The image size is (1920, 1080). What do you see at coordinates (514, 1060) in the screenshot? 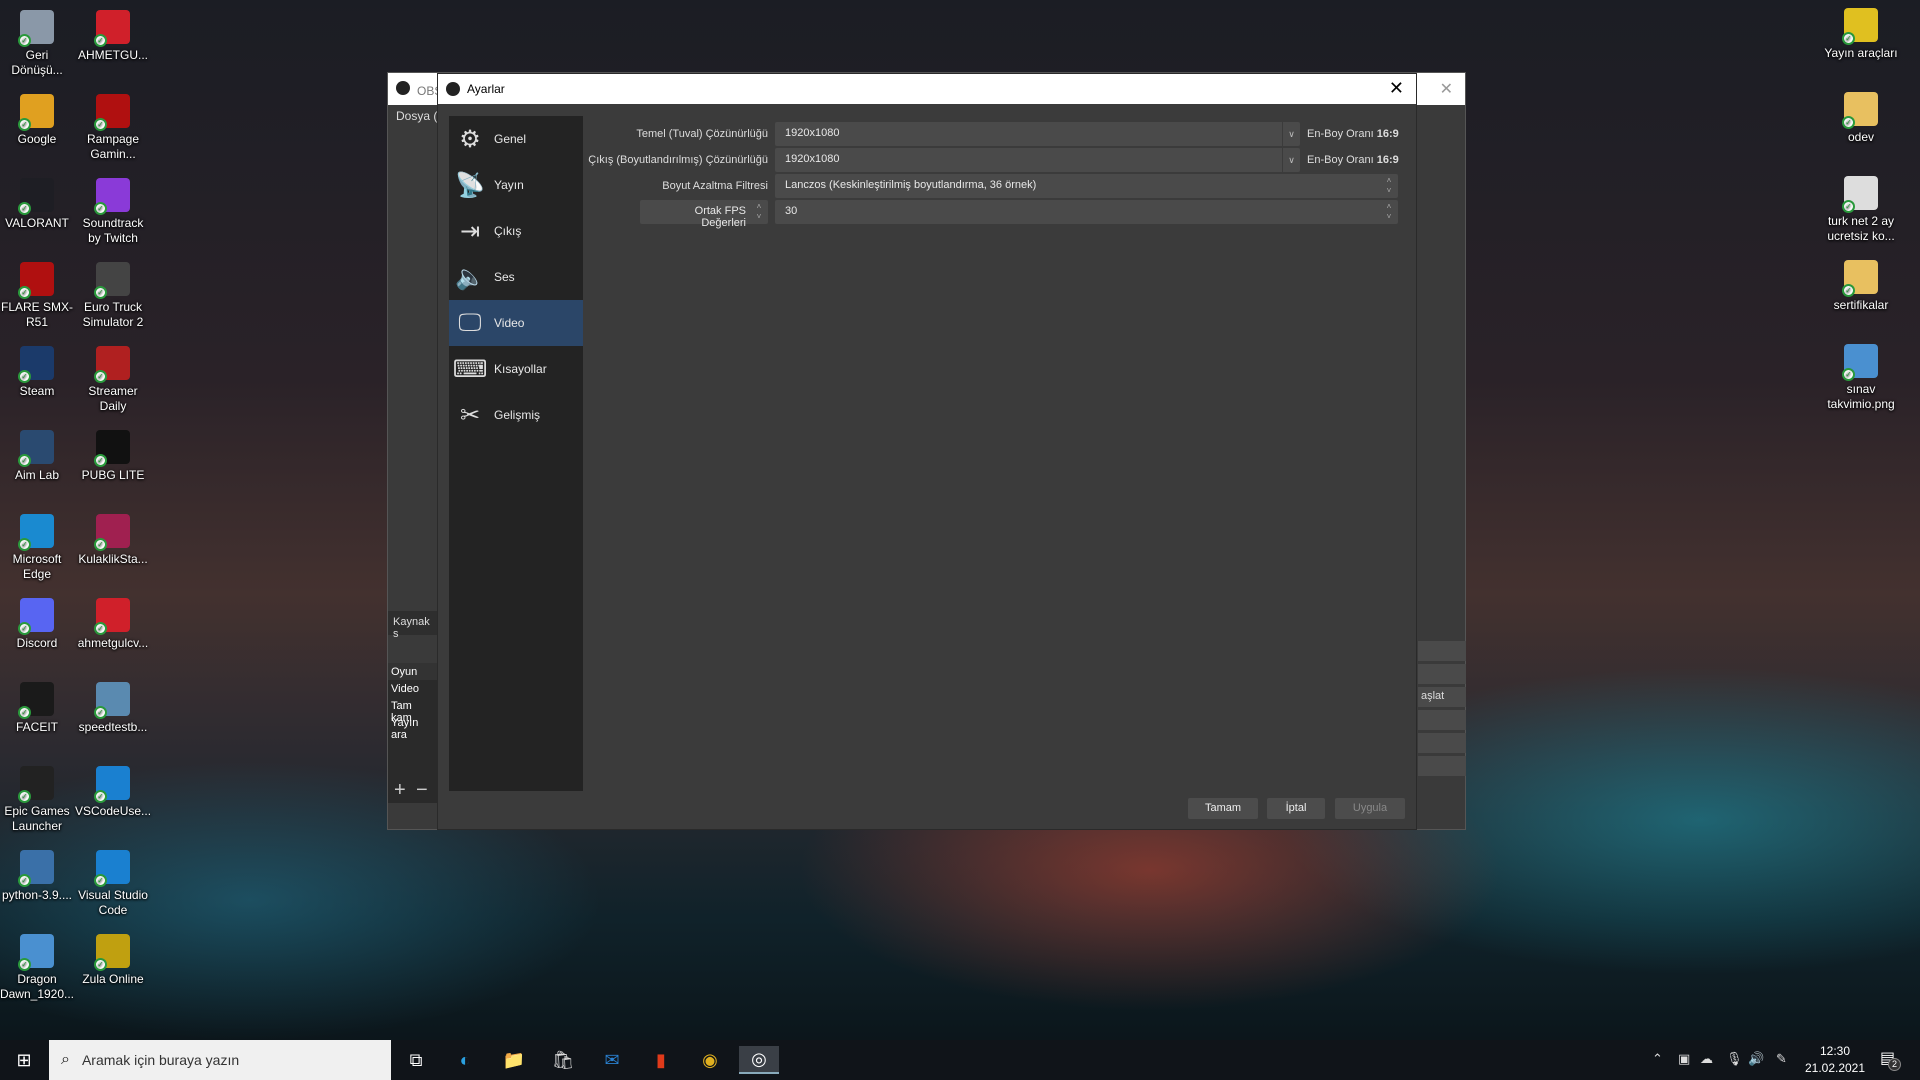
I see `file-explorer-icon: 📁` at bounding box center [514, 1060].